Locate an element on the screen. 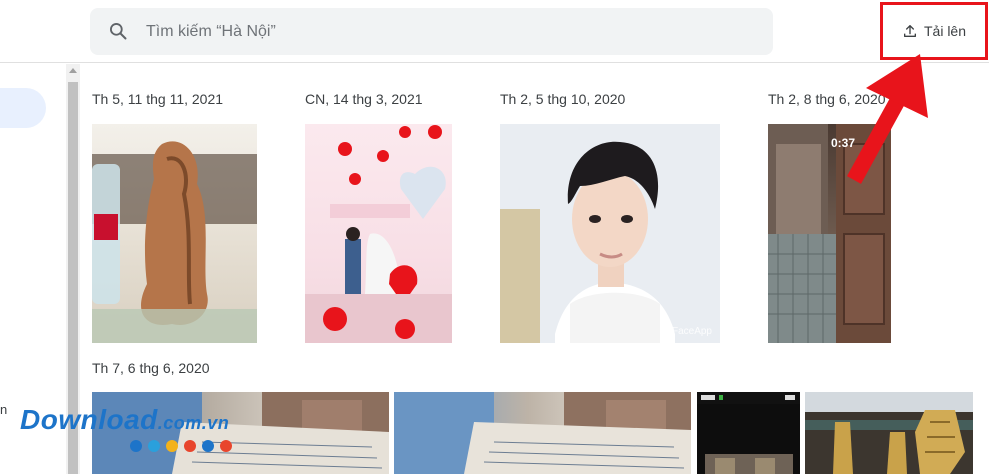  date-heading: Th 7, 6 thg 6, 2020 is located at coordinates (151, 368).